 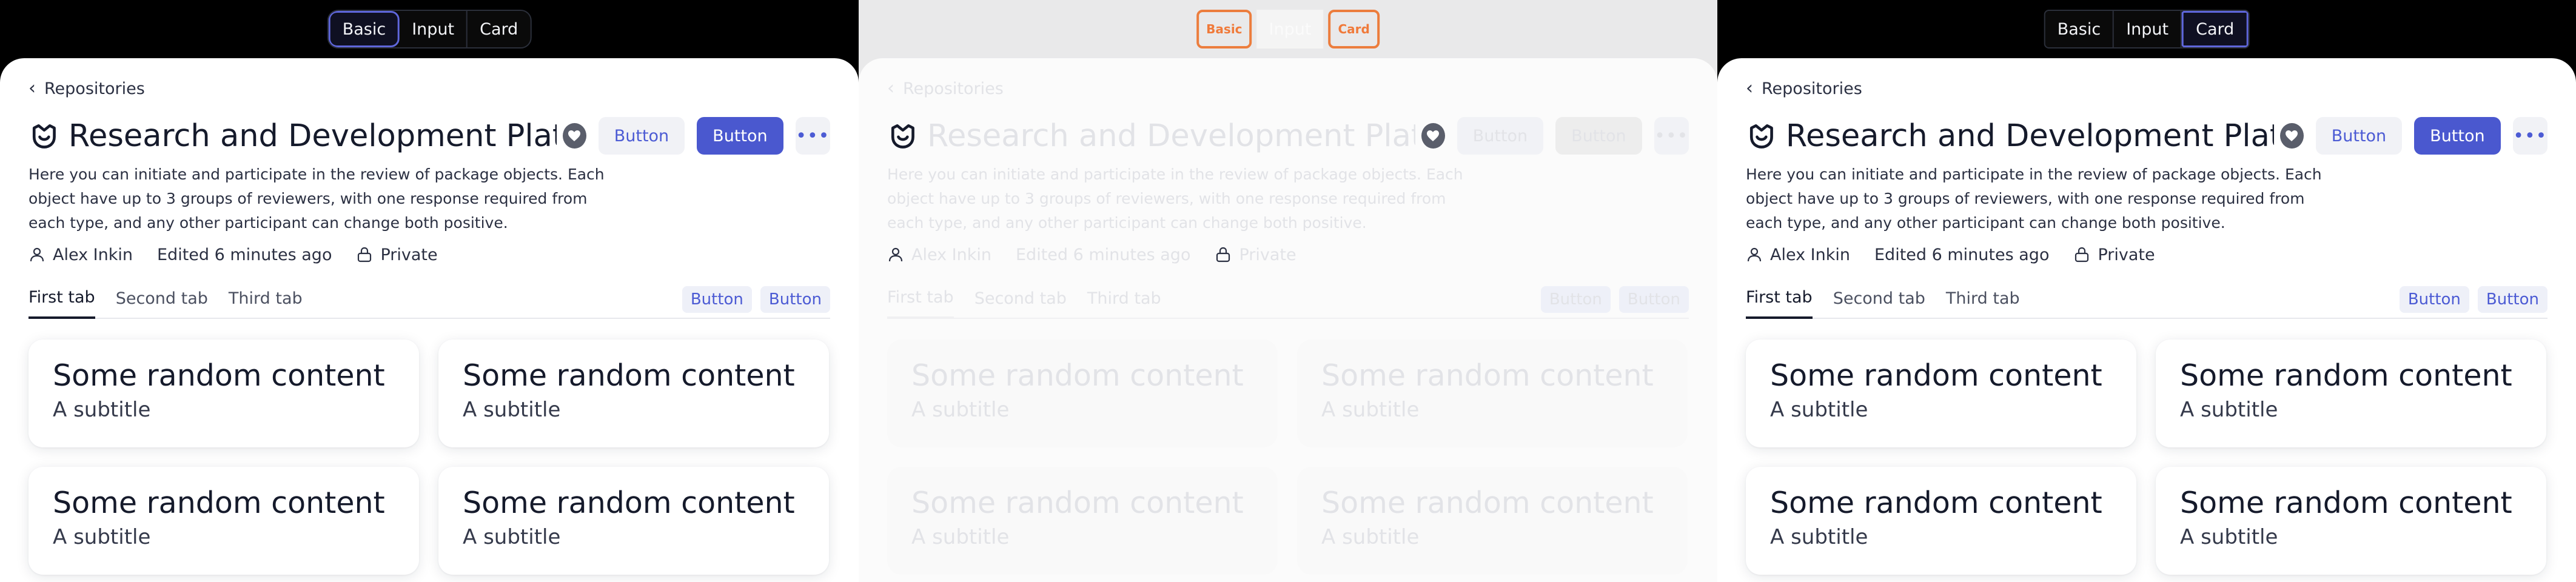 I want to click on breadcrumb-label: Repositories, so click(x=1812, y=88).